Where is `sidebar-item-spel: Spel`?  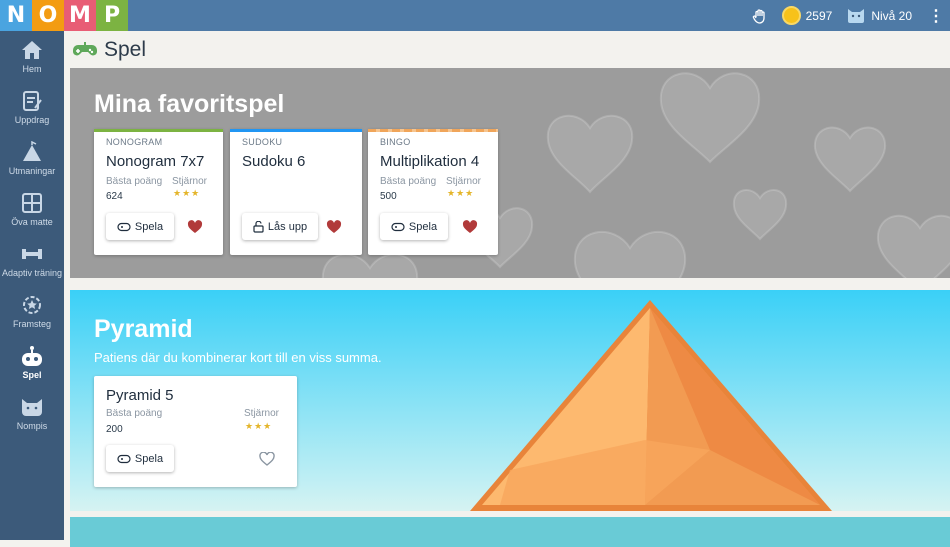 sidebar-item-spel: Spel is located at coordinates (32, 362).